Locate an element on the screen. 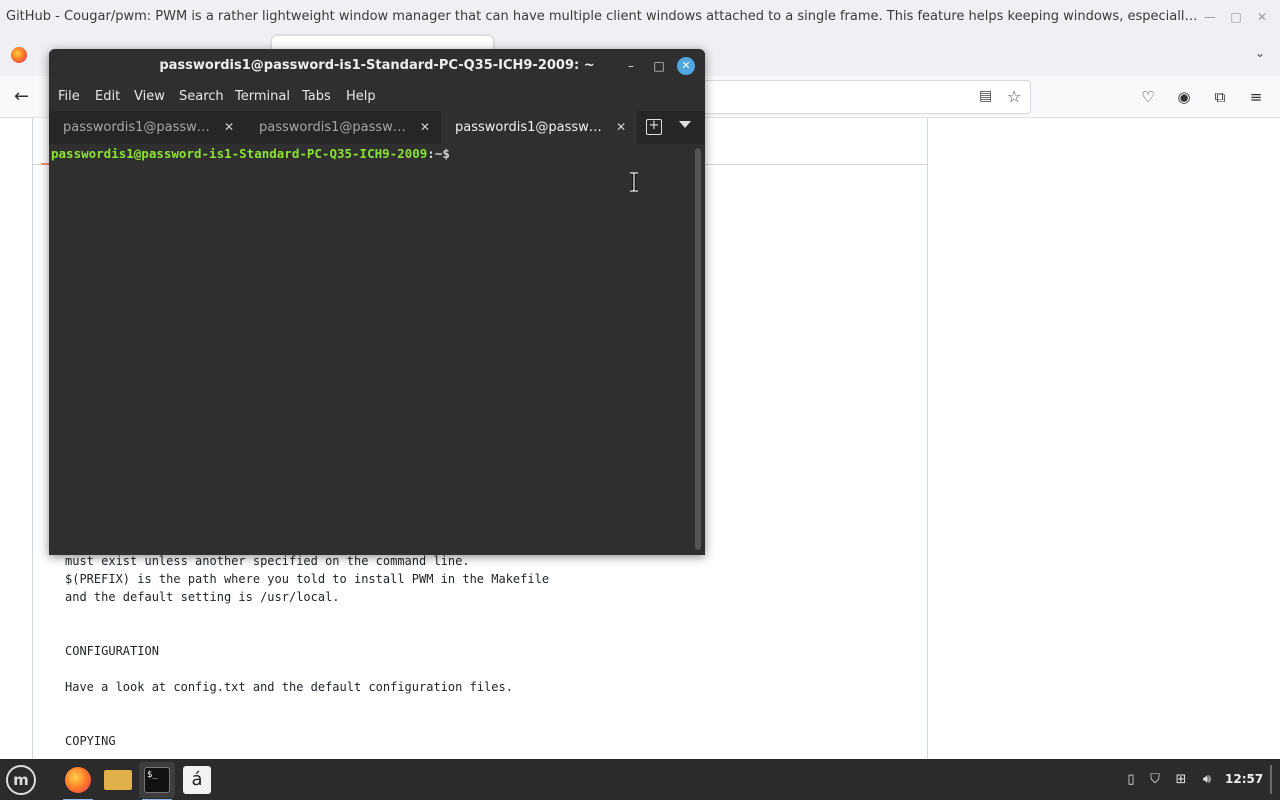  charmap-icon: á is located at coordinates (197, 780).